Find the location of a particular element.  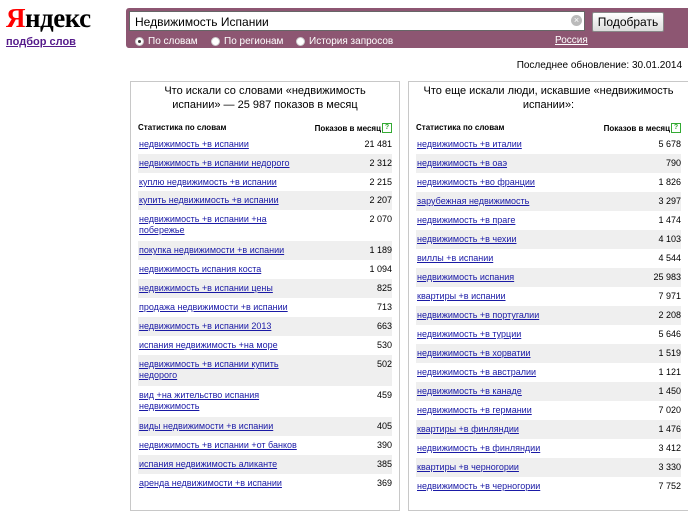

count-value: 459 is located at coordinates (384, 395).